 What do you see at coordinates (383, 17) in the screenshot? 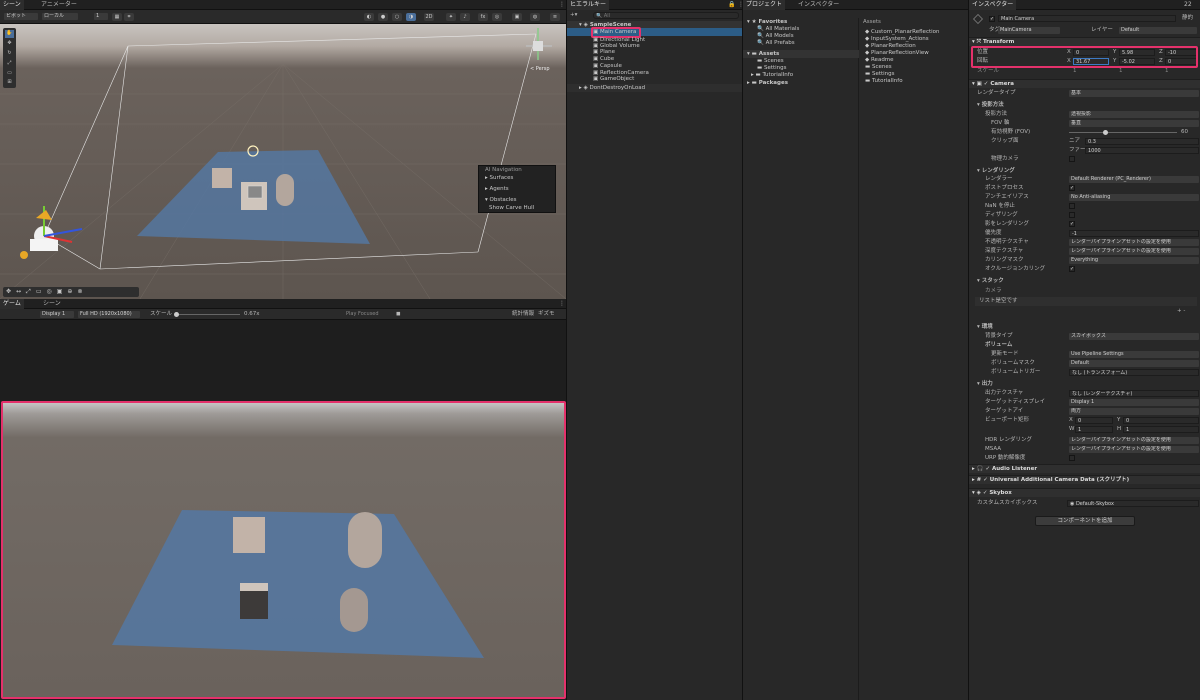
I see `shaded-icon: ●` at bounding box center [383, 17].